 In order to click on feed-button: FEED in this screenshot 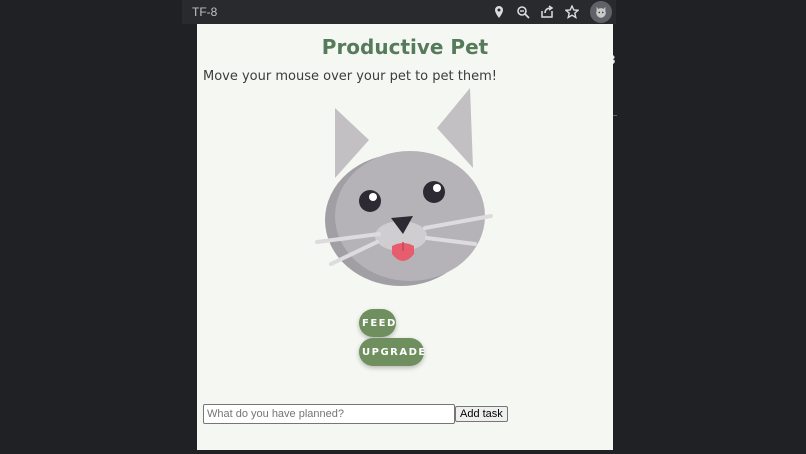, I will do `click(377, 323)`.